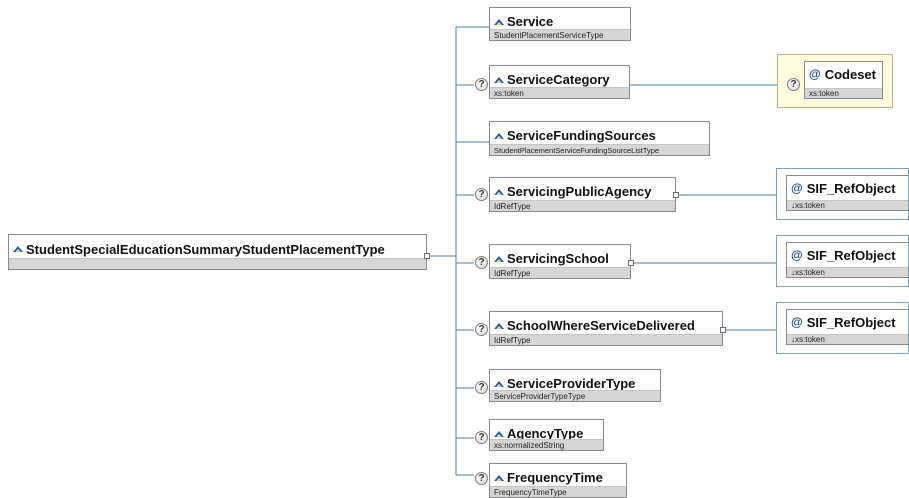 The height and width of the screenshot is (498, 909). Describe the element at coordinates (555, 477) in the screenshot. I see `element-name: FrequencyTime` at that location.